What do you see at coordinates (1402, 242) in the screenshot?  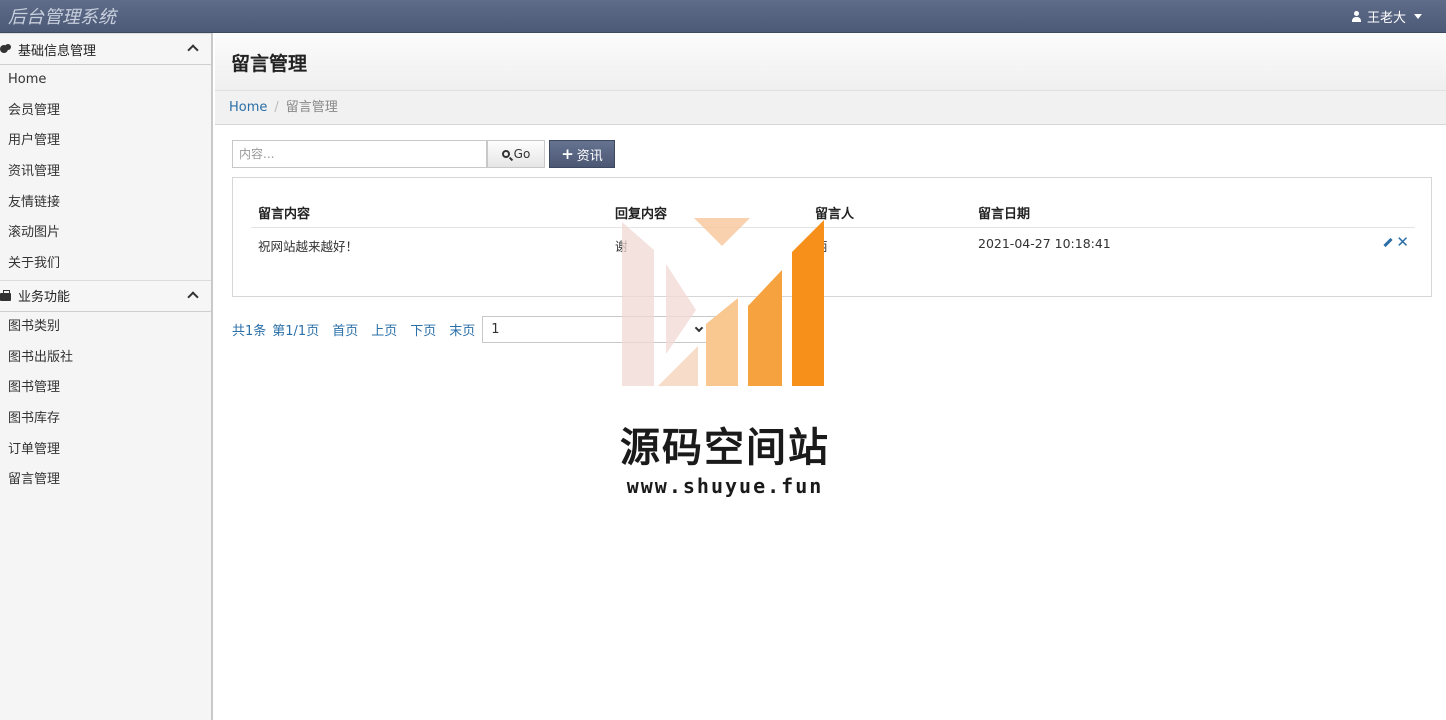 I see `delete-icon: ✕` at bounding box center [1402, 242].